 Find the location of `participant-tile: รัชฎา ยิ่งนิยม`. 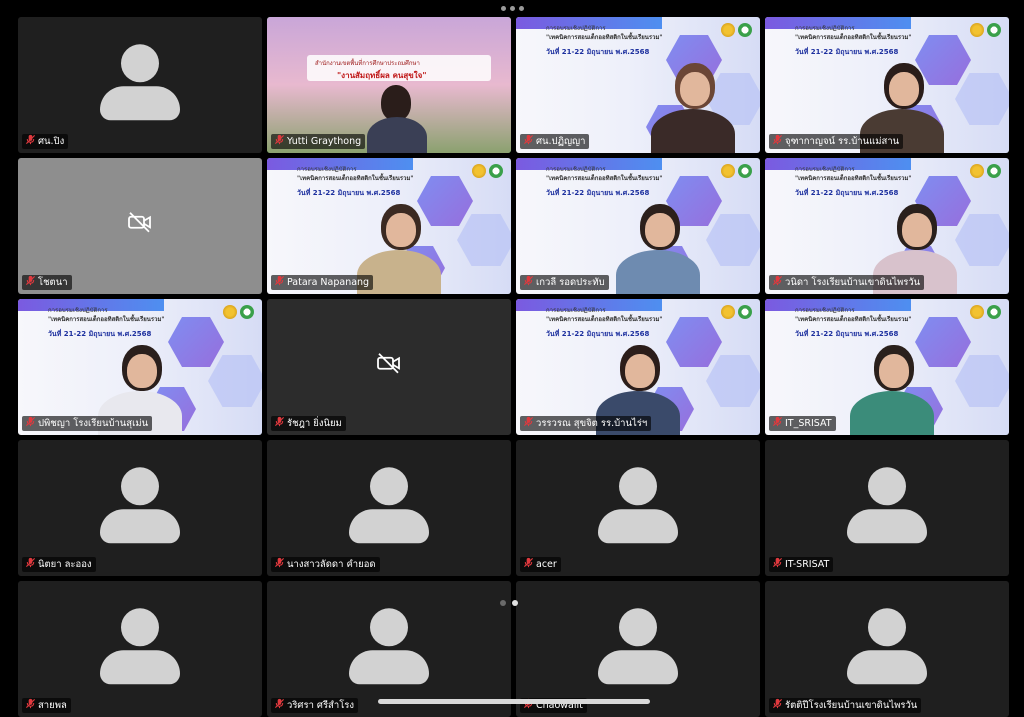

participant-tile: รัชฎา ยิ่งนิยม is located at coordinates (389, 367).